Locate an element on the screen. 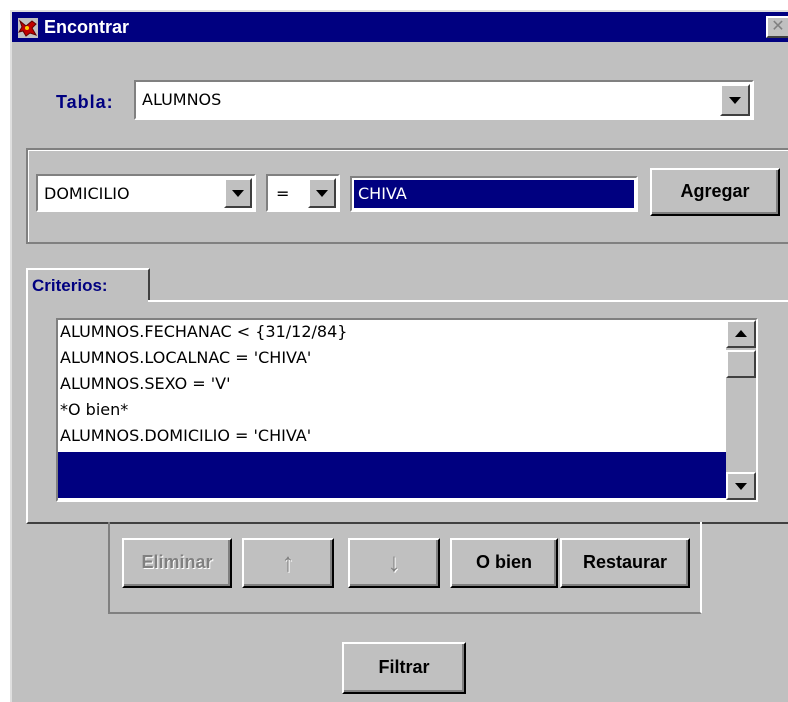 This screenshot has height=702, width=788. window-title: Encontrar is located at coordinates (87, 27).